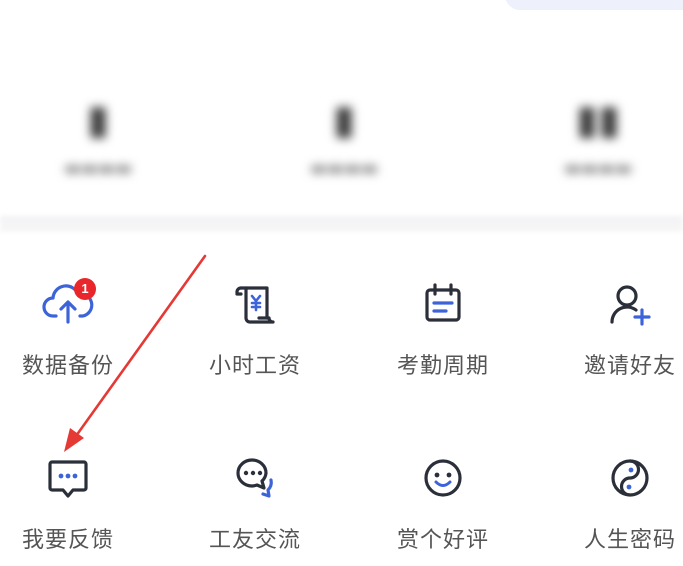 The image size is (683, 566). I want to click on tile-label: 我要反馈, so click(67, 540).